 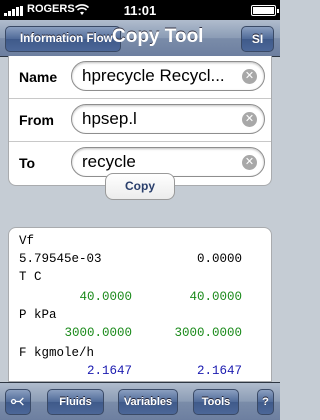 I want to click on f-label: F kgmole/h, so click(x=57, y=353).